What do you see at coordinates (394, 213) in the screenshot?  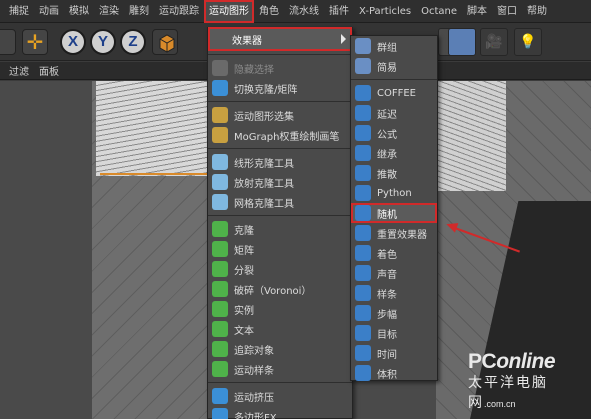 I see `menu-item-random: 随机` at bounding box center [394, 213].